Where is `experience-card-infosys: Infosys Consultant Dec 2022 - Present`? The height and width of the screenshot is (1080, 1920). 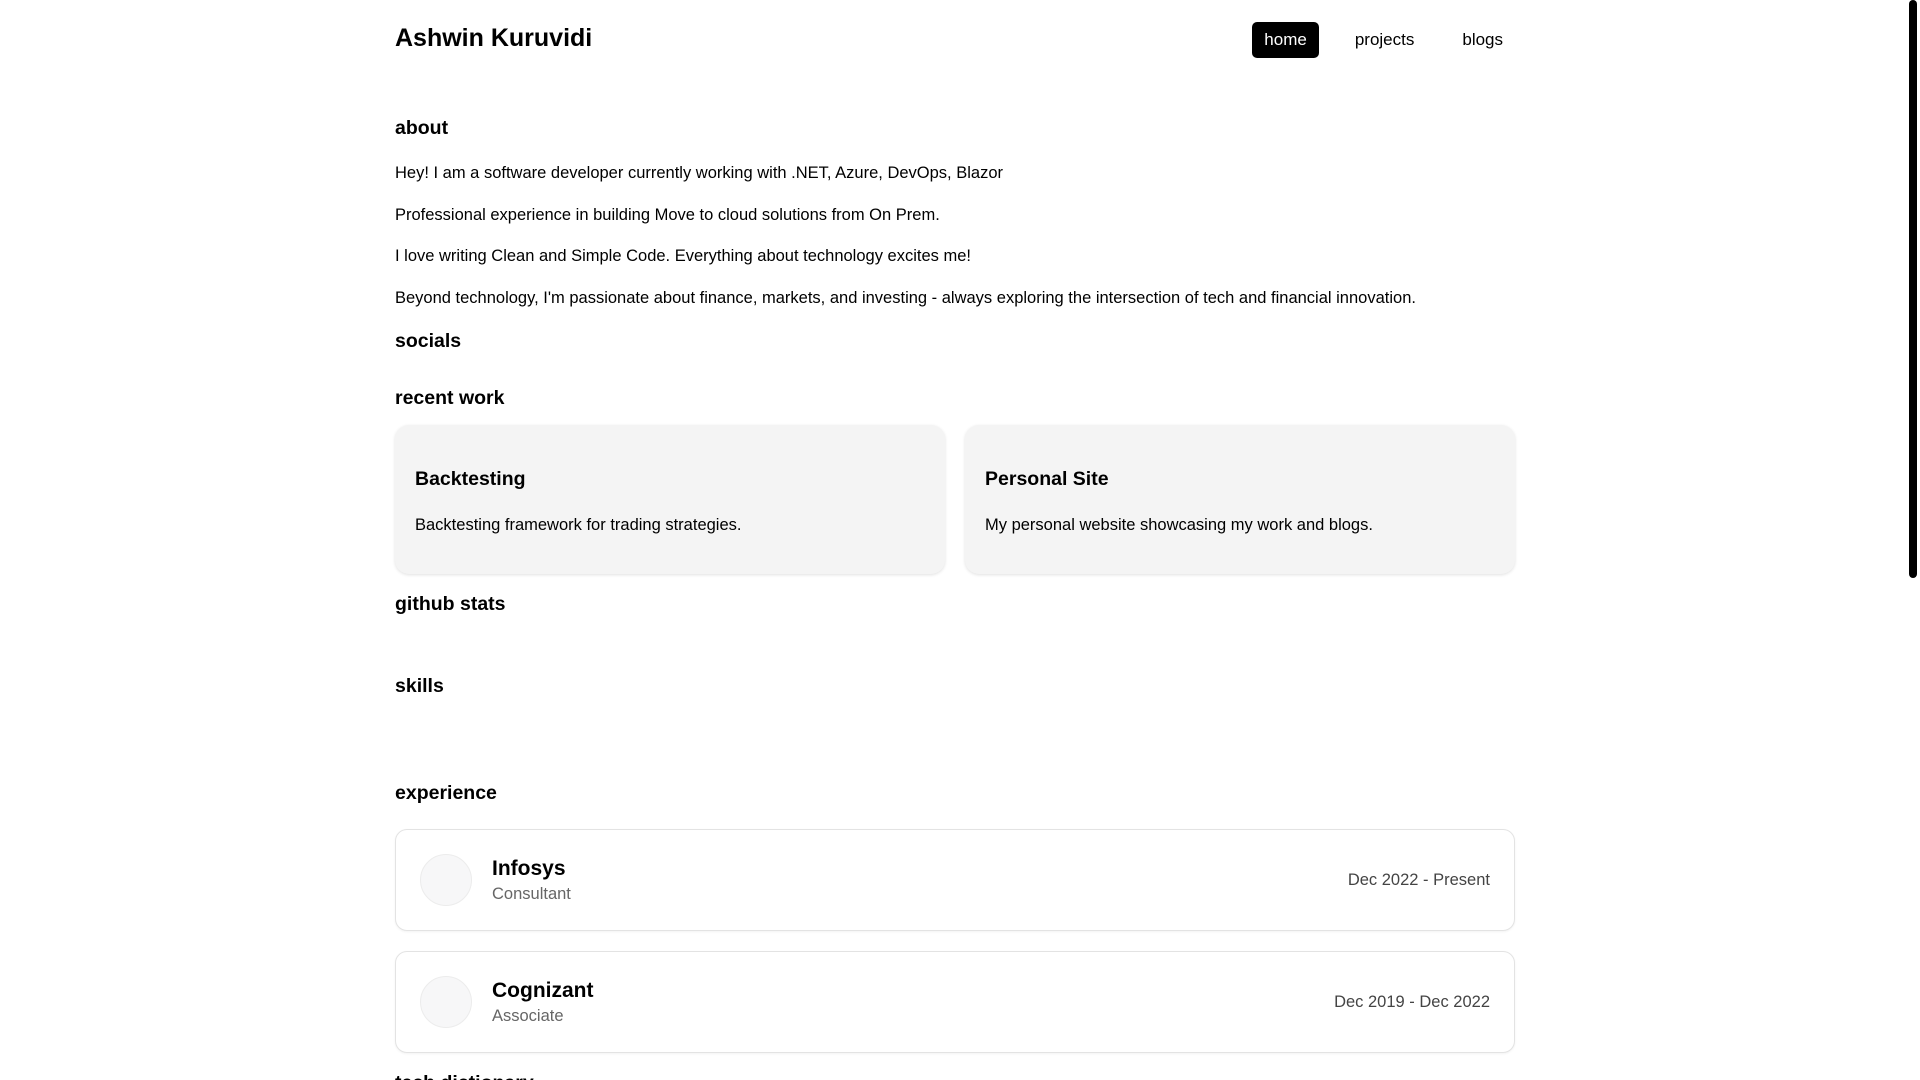
experience-card-infosys: Infosys Consultant Dec 2022 - Present is located at coordinates (955, 880).